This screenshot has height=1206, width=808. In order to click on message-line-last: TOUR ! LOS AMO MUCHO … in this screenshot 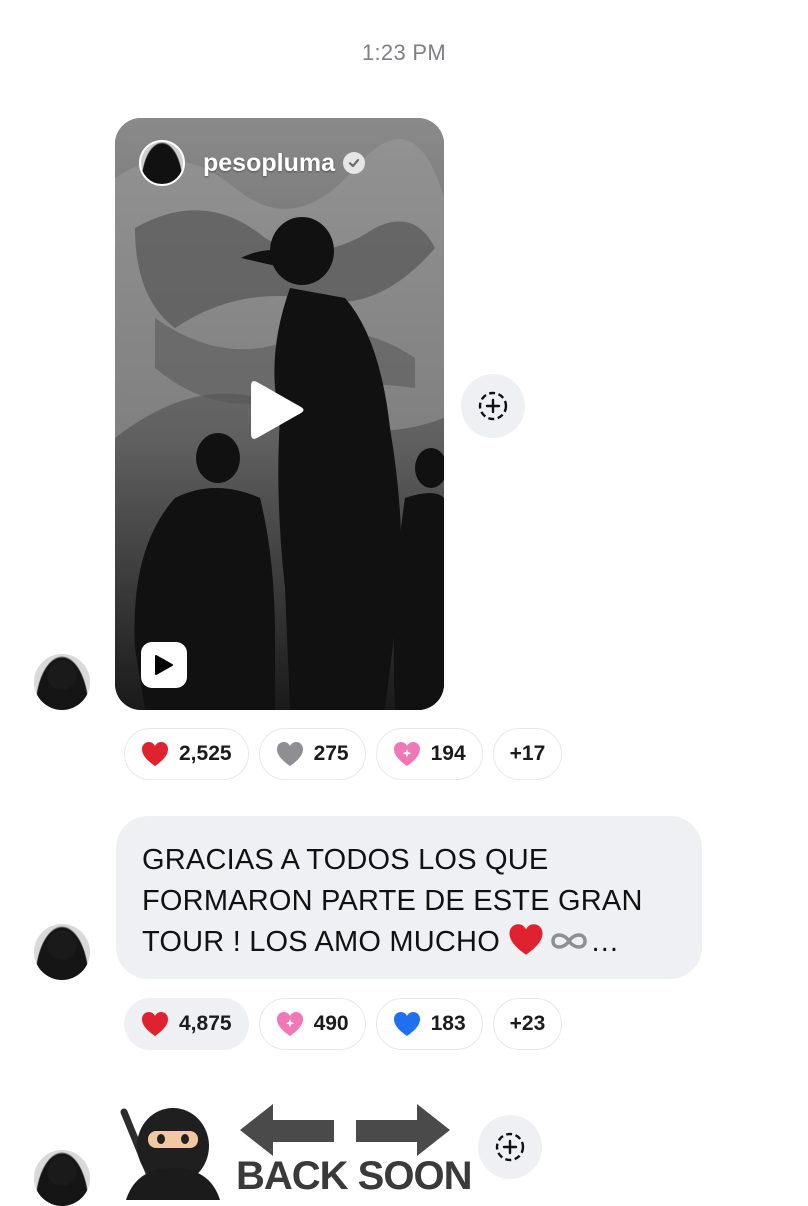, I will do `click(409, 942)`.